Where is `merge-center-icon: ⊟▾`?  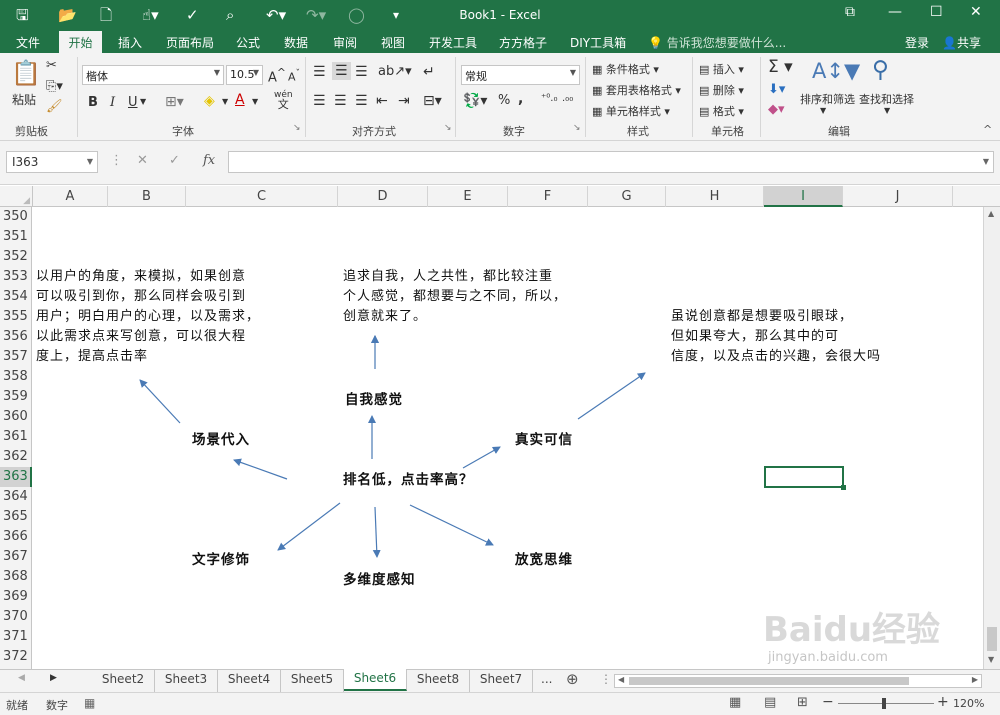
merge-center-icon: ⊟▾ is located at coordinates (432, 101).